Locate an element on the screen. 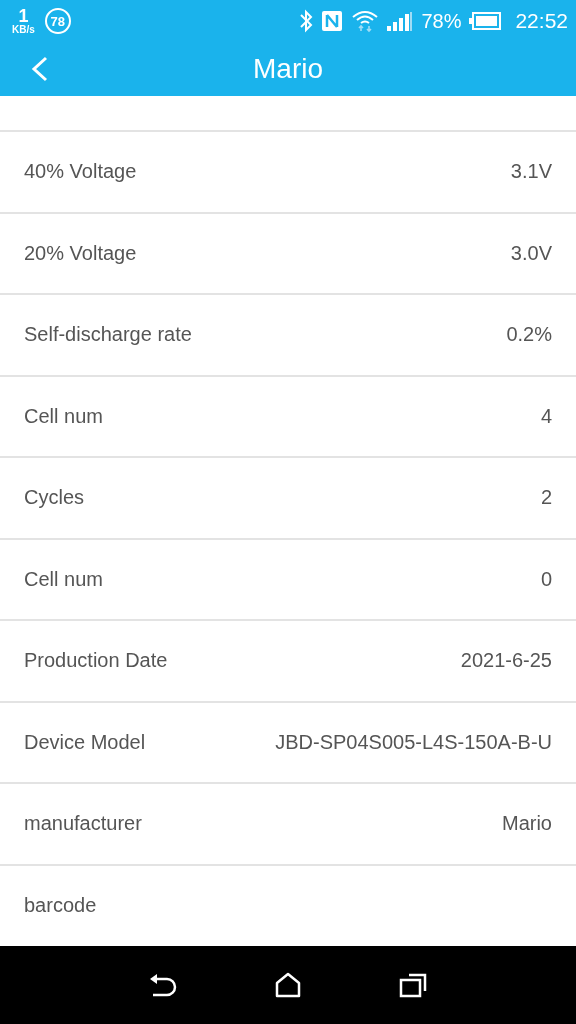 The image size is (576, 1024). signal-icon is located at coordinates (400, 21).